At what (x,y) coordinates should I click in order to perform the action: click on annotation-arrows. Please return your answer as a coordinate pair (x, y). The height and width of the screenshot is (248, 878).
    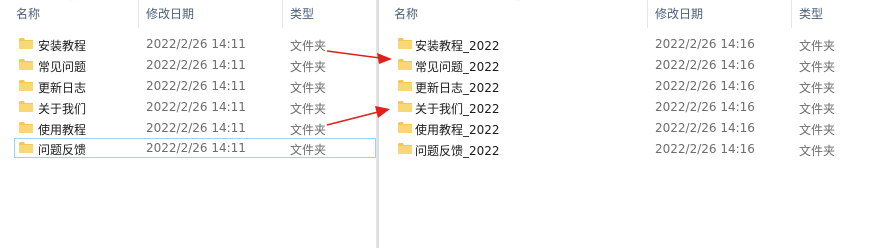
    Looking at the image, I should click on (359, 88).